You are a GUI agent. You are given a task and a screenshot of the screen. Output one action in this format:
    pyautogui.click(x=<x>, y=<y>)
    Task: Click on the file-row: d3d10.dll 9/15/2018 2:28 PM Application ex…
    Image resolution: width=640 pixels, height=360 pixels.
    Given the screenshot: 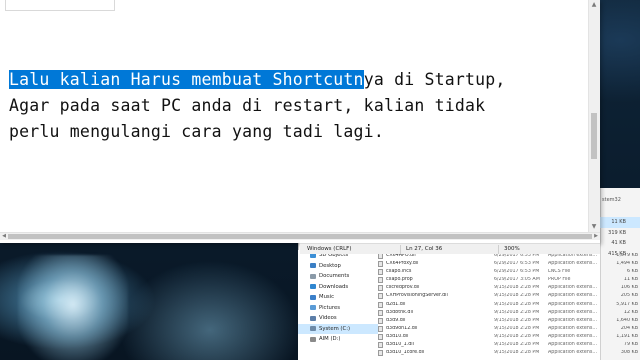 What is the action you would take?
    pyautogui.click(x=509, y=337)
    